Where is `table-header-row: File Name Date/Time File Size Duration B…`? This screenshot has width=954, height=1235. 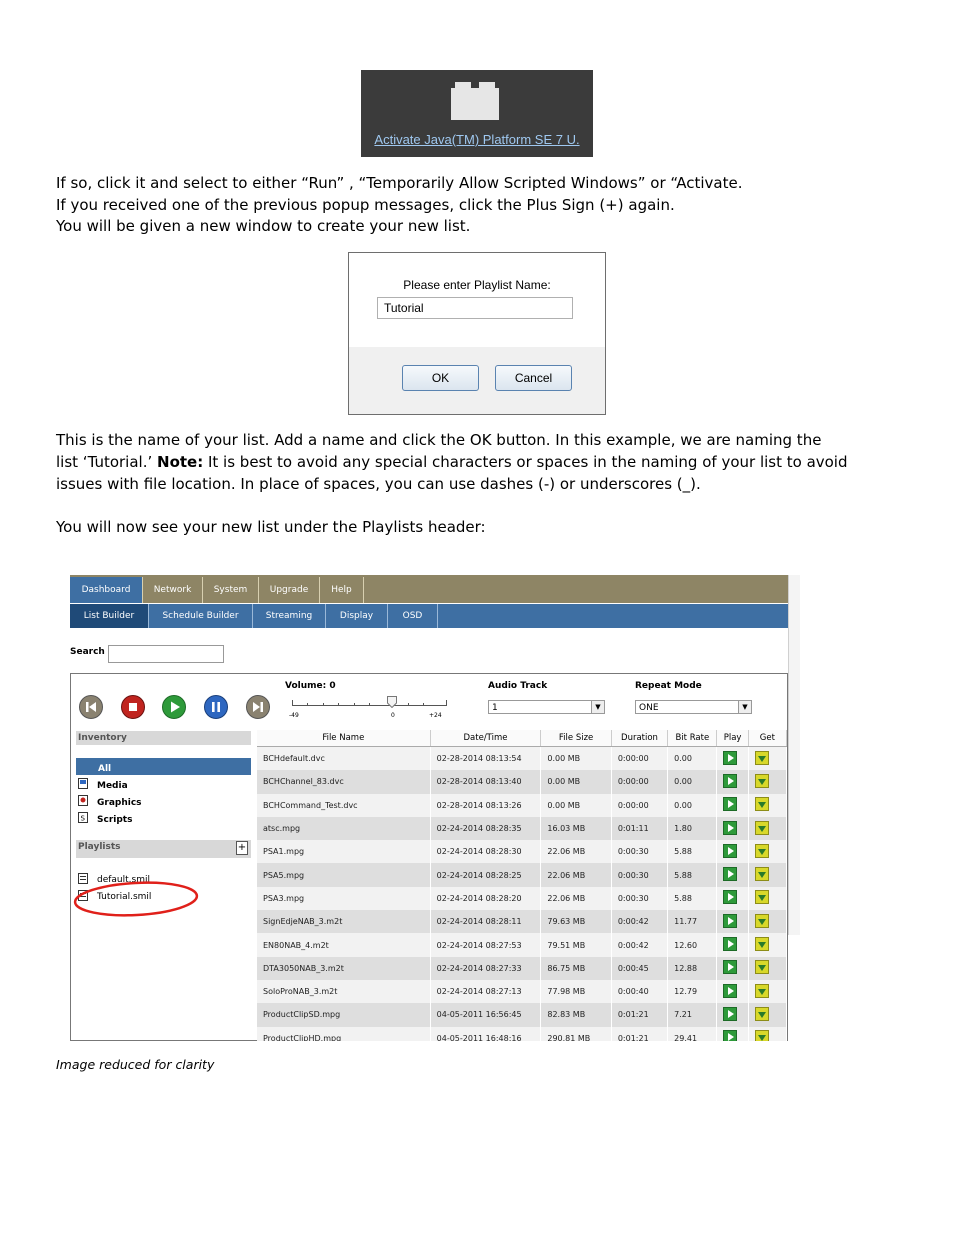 table-header-row: File Name Date/Time File Size Duration B… is located at coordinates (522, 738).